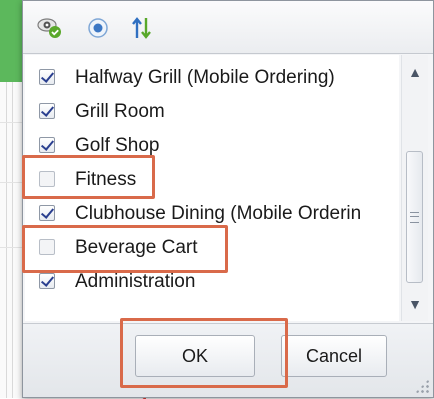 This screenshot has width=434, height=399. I want to click on vertical-scrollbar: ▲ ▼, so click(414, 188).